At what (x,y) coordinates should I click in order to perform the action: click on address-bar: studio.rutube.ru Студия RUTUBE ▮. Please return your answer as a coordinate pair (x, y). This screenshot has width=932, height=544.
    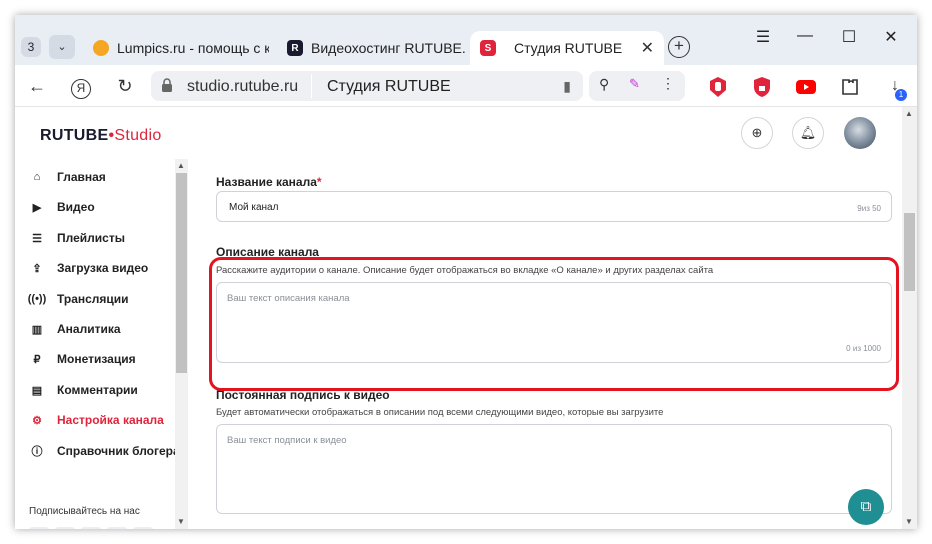
    Looking at the image, I should click on (367, 86).